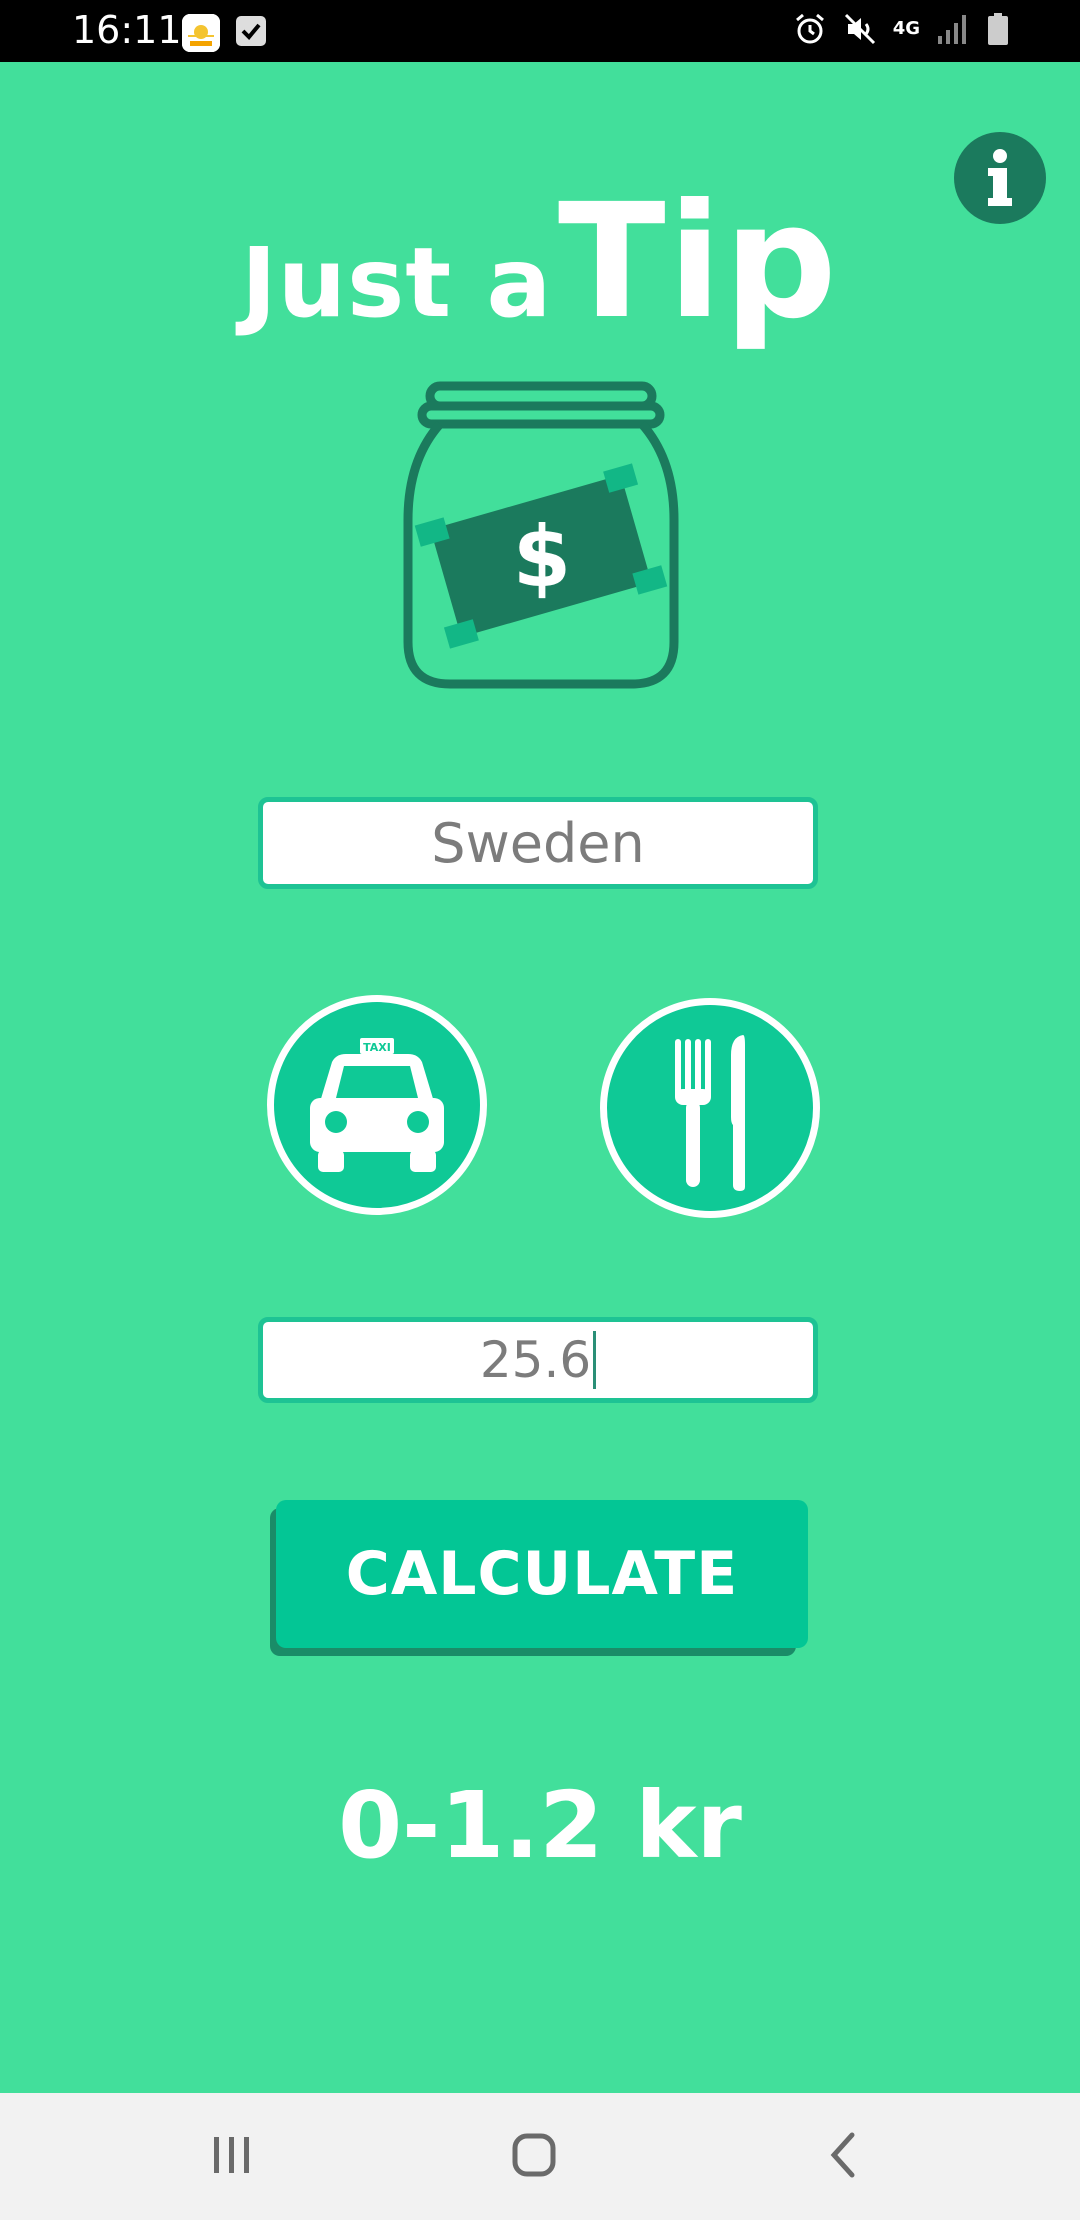  I want to click on network-4g-icon: 4G, so click(906, 28).